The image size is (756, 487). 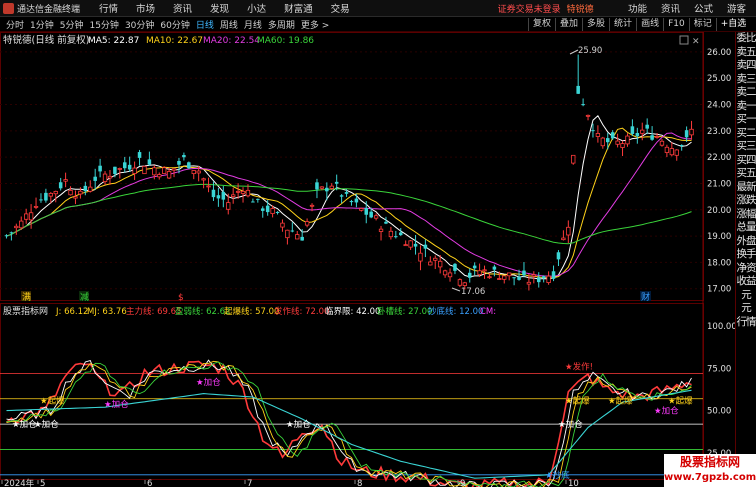 What do you see at coordinates (26, 297) in the screenshot?
I see `event-marker-man: 满` at bounding box center [26, 297].